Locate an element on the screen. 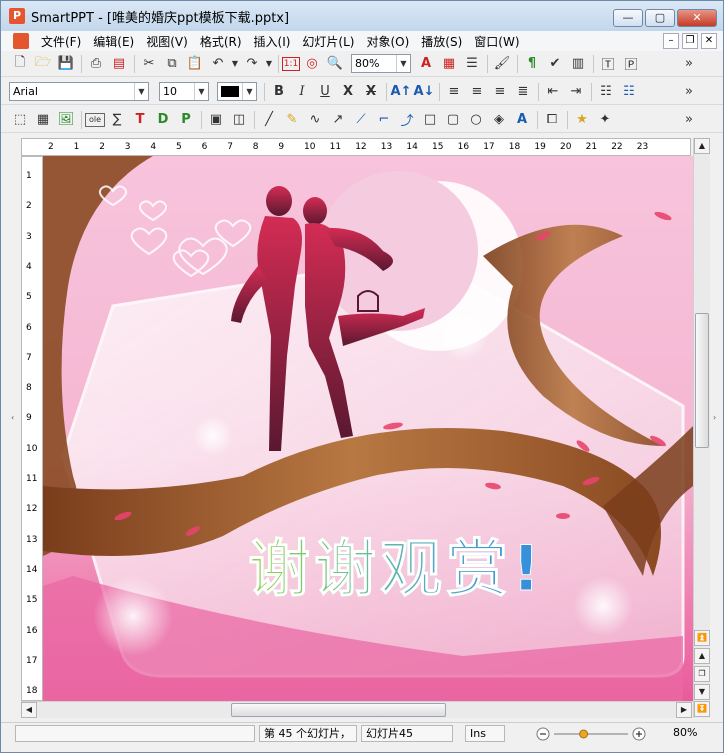  connector-icon: ⟋ is located at coordinates (361, 120).